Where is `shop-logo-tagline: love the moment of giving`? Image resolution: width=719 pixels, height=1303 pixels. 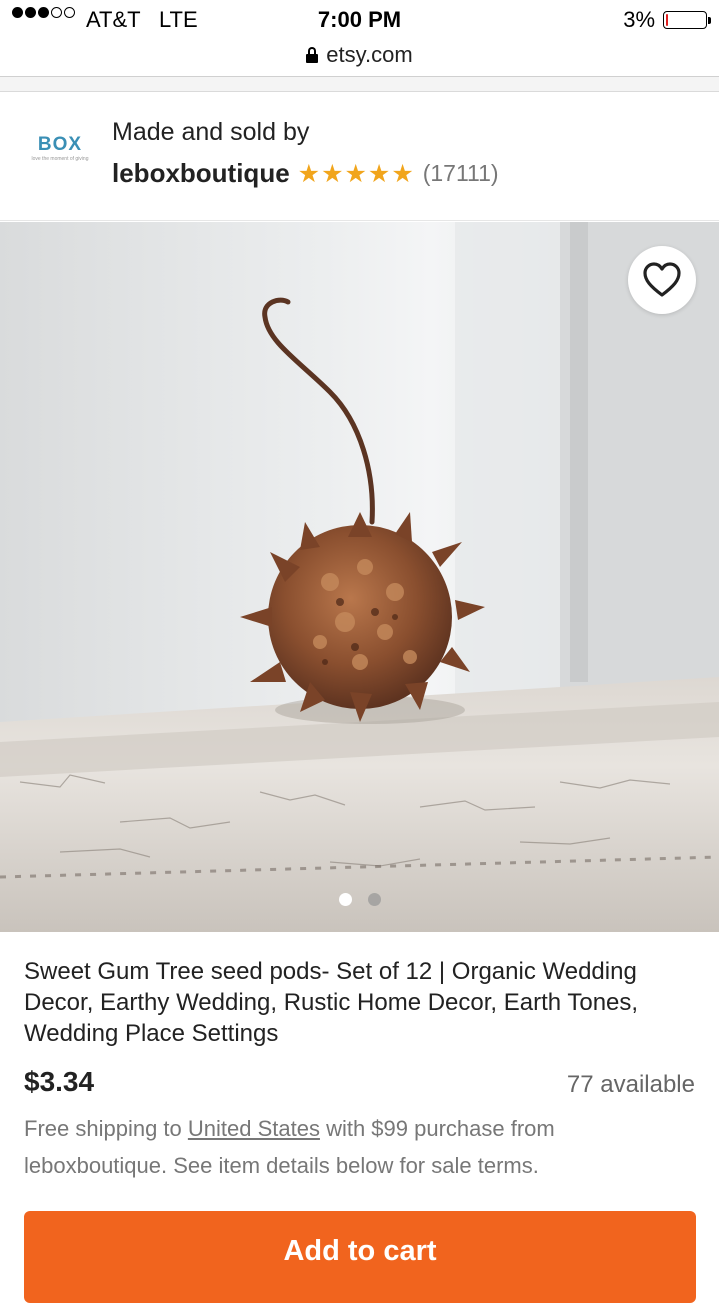
shop-logo-tagline: love the moment of giving is located at coordinates (60, 159).